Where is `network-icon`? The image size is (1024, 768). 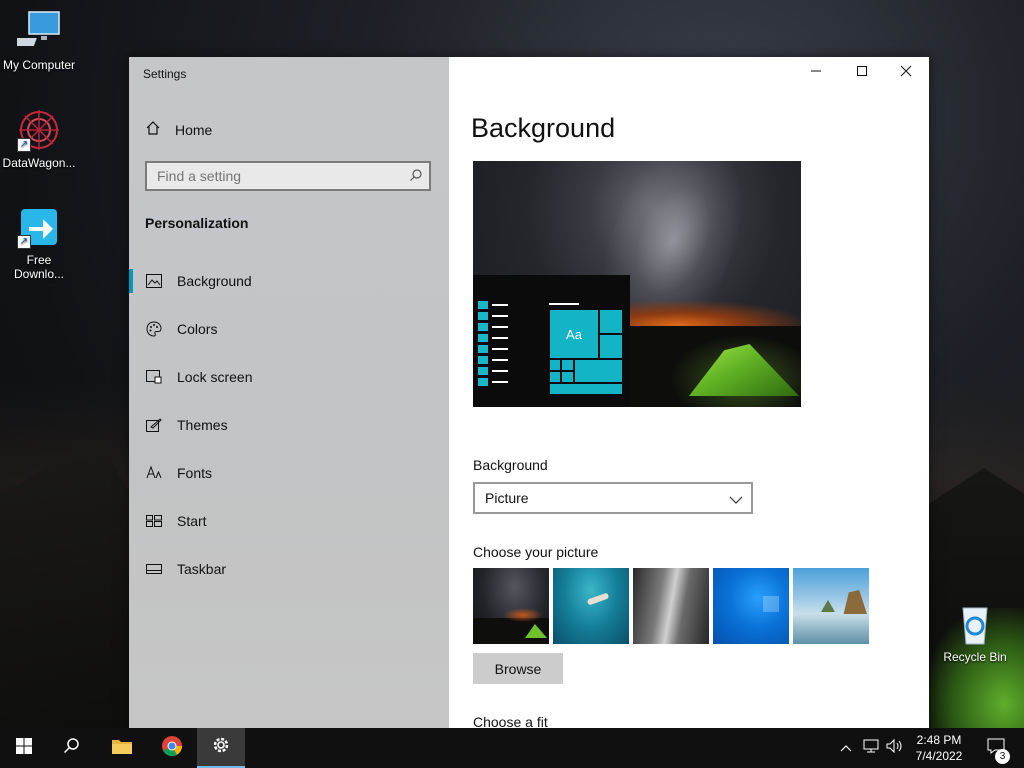
network-icon is located at coordinates (871, 748).